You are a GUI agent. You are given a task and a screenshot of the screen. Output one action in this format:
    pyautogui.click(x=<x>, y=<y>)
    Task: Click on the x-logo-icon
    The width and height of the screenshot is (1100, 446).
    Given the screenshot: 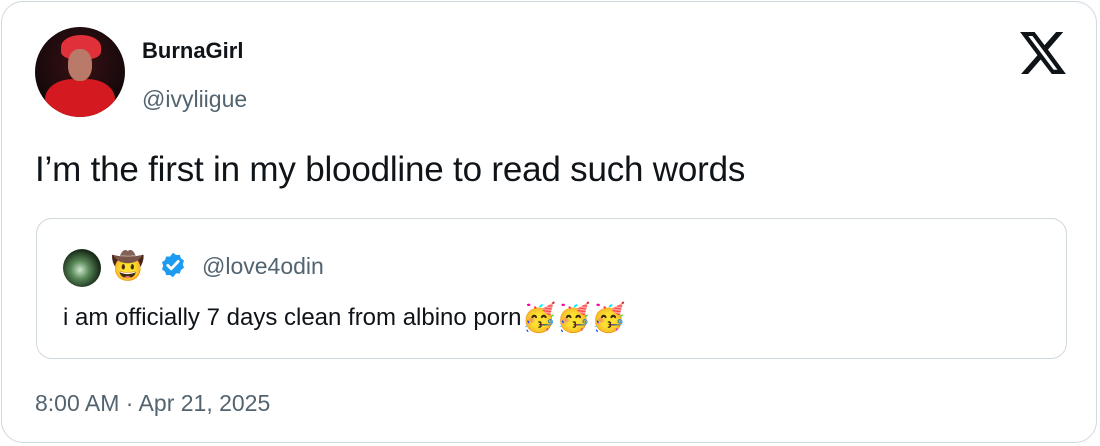 What is the action you would take?
    pyautogui.click(x=1043, y=53)
    